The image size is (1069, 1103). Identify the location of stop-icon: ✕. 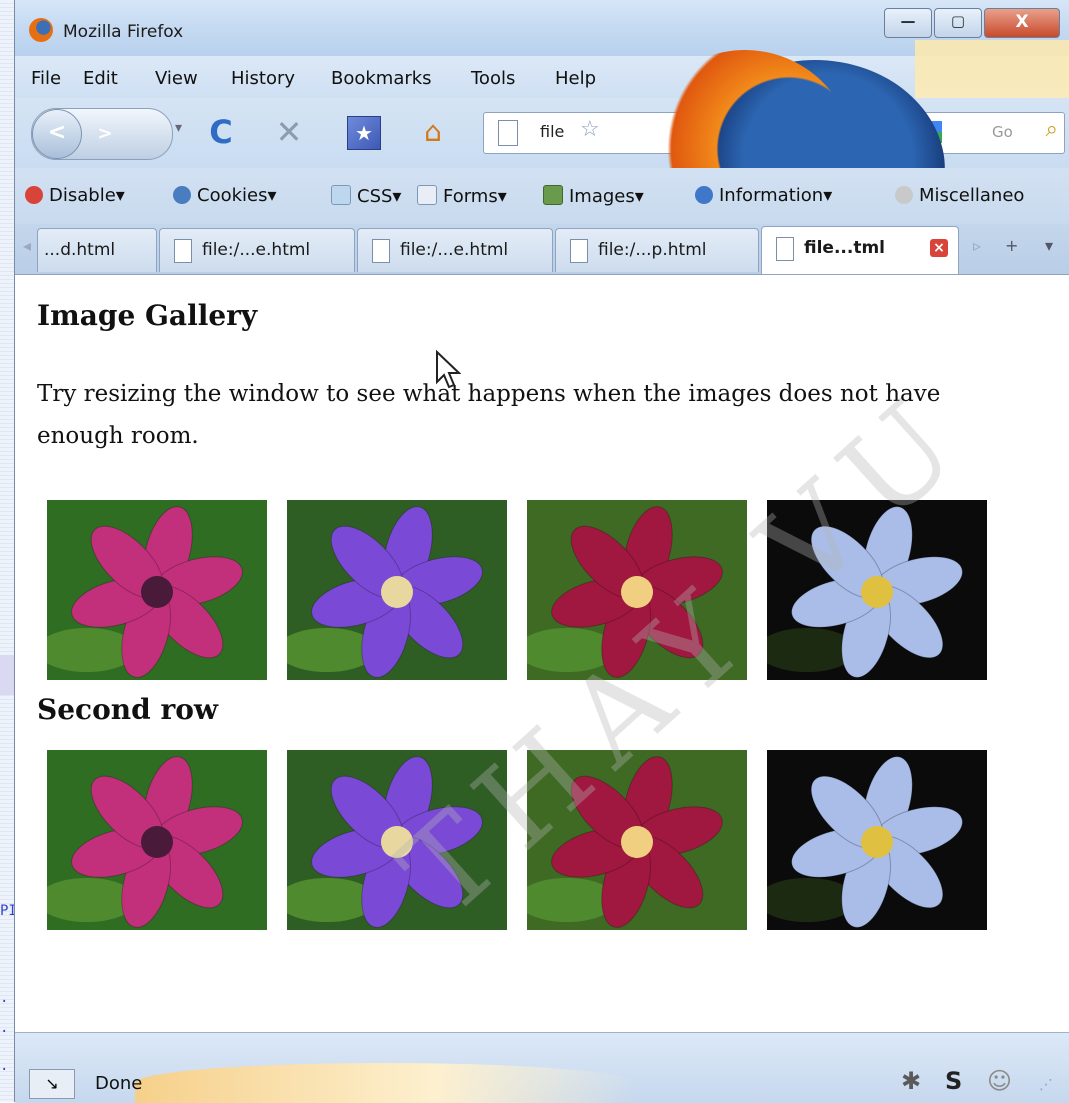
(289, 132).